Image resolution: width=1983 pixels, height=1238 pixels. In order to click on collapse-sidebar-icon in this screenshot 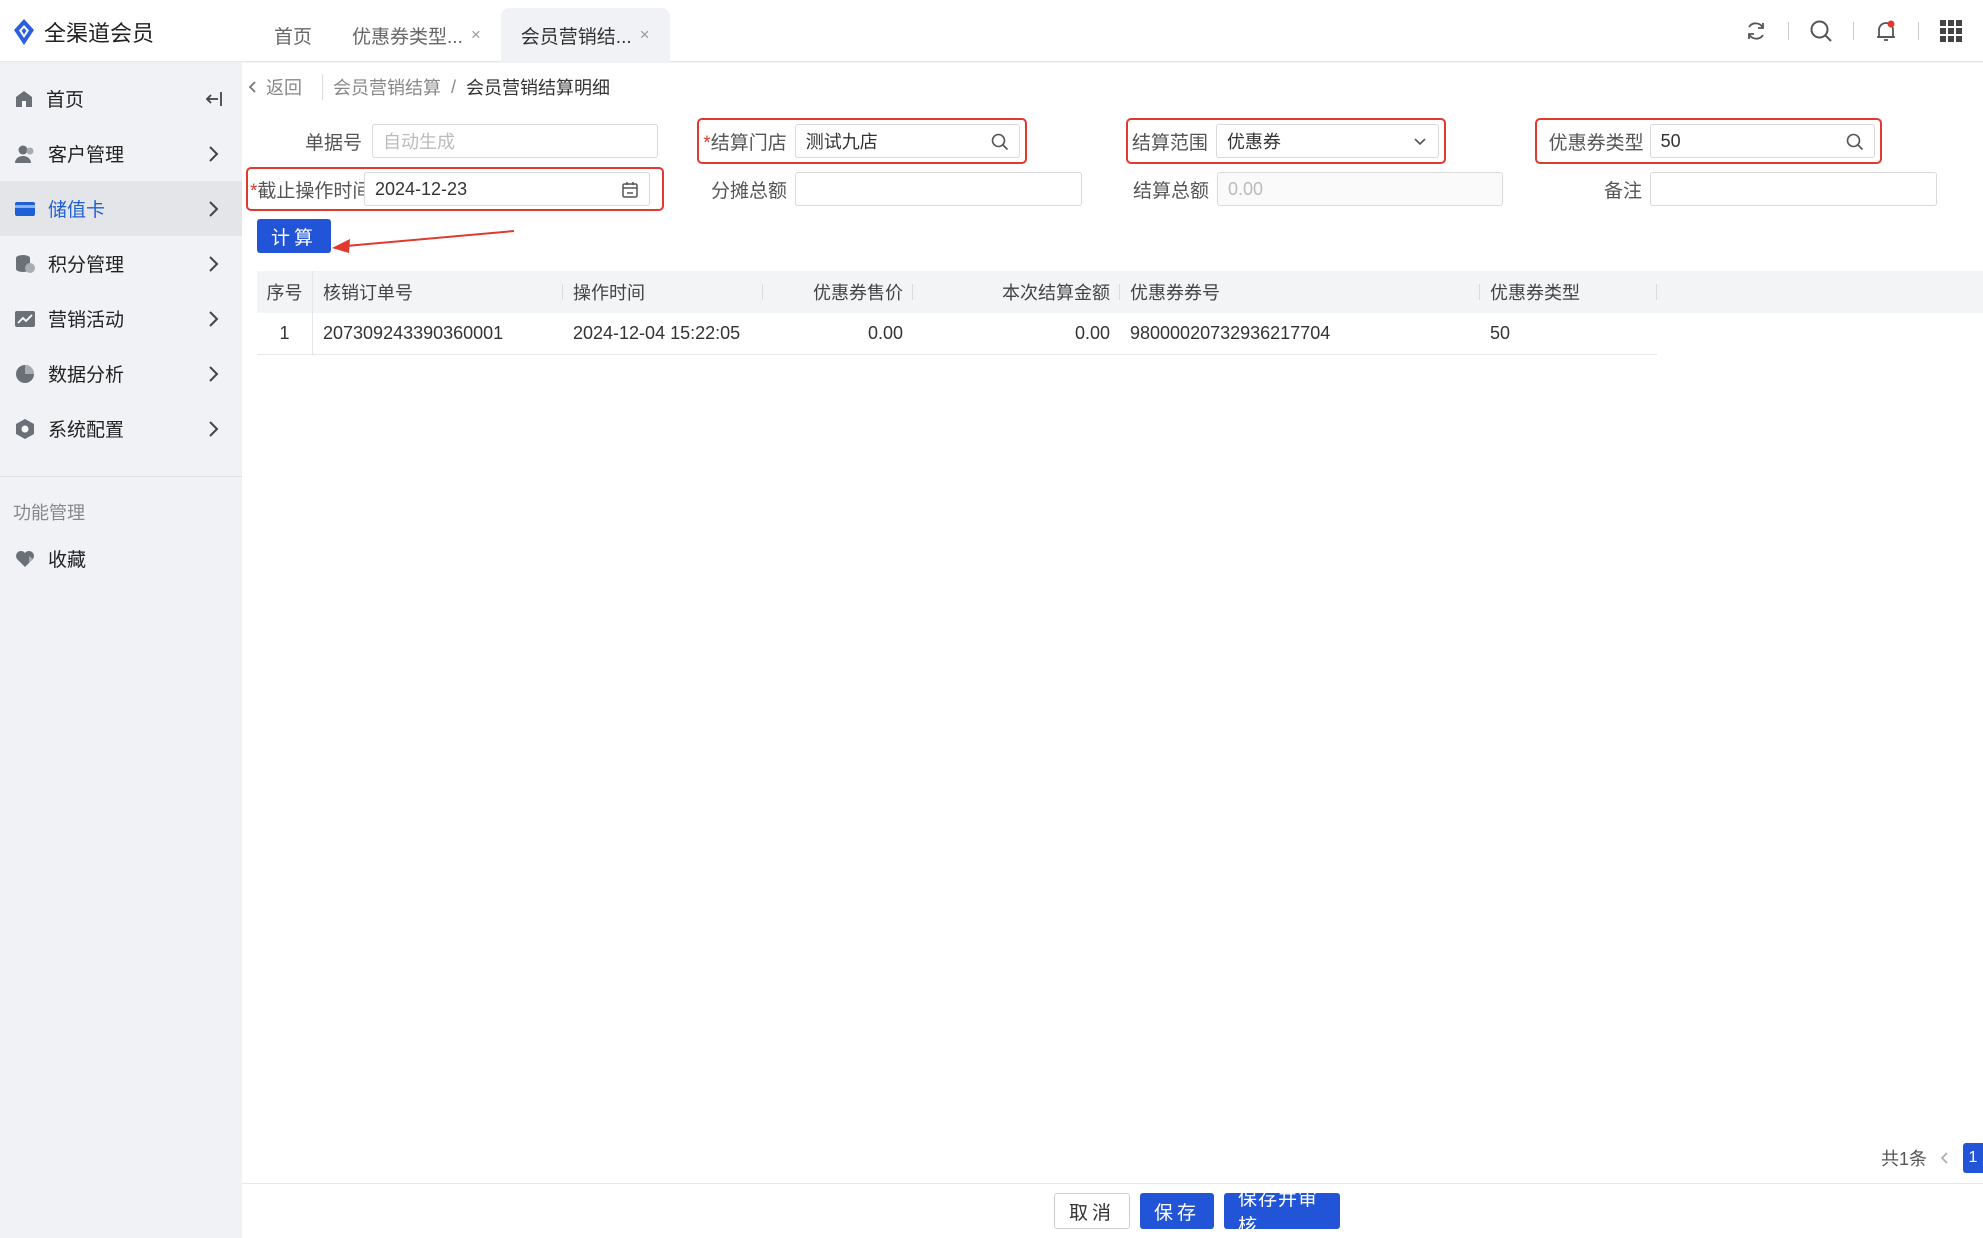, I will do `click(214, 99)`.